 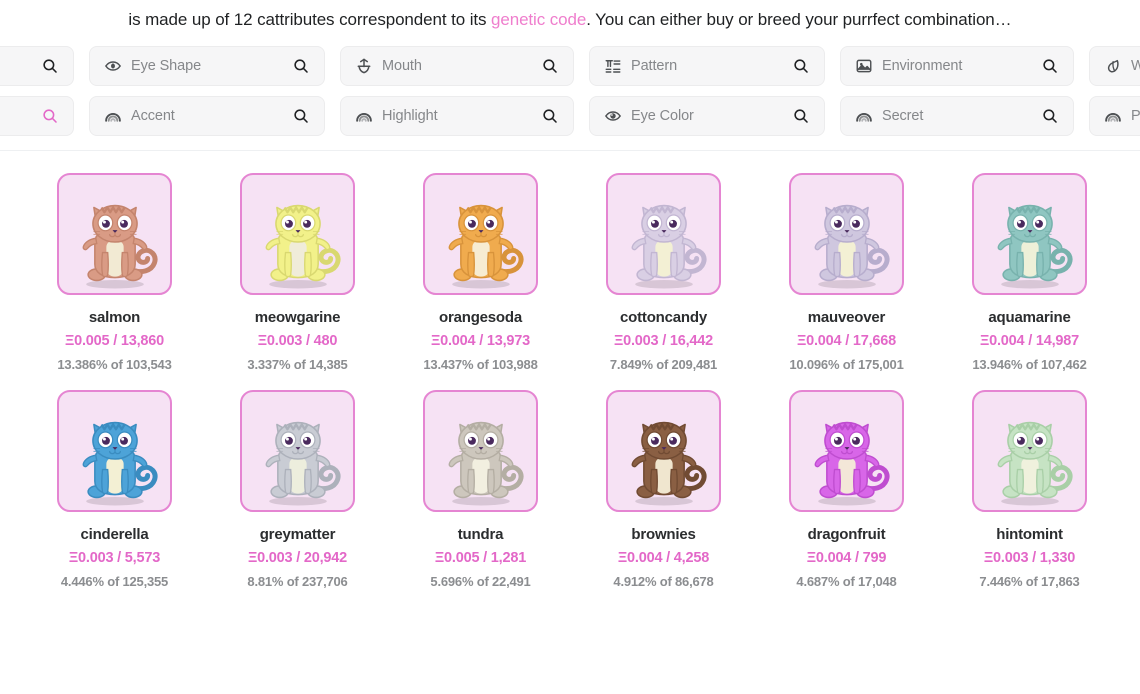 I want to click on cat-card: meowgarine Ξ0.003 / 480 3.337% of 14,385, so click(x=297, y=272).